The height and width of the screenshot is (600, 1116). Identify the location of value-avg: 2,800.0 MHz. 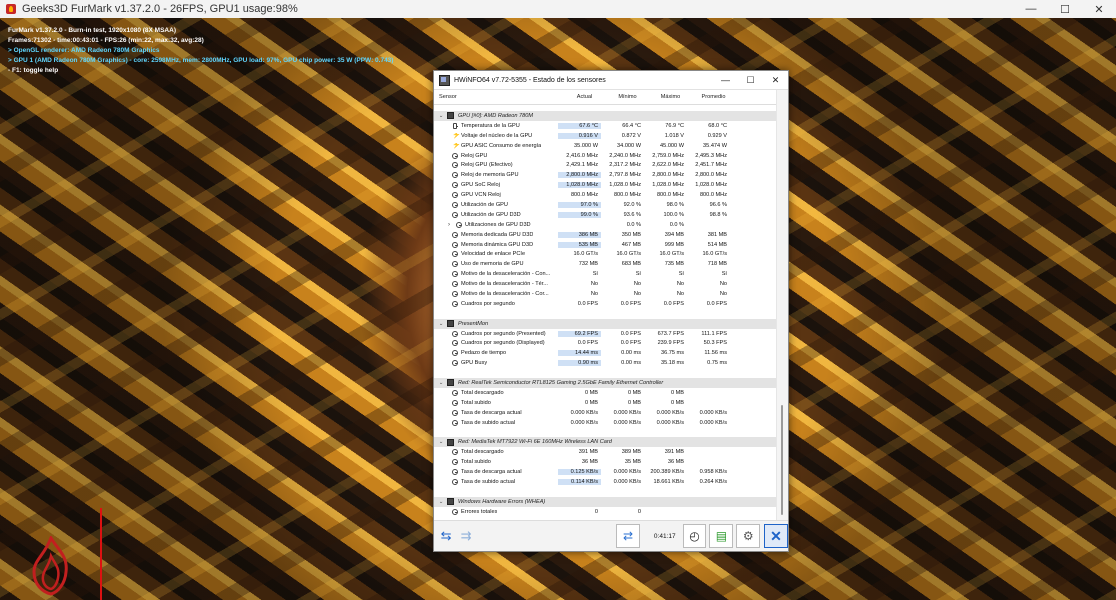
(711, 175).